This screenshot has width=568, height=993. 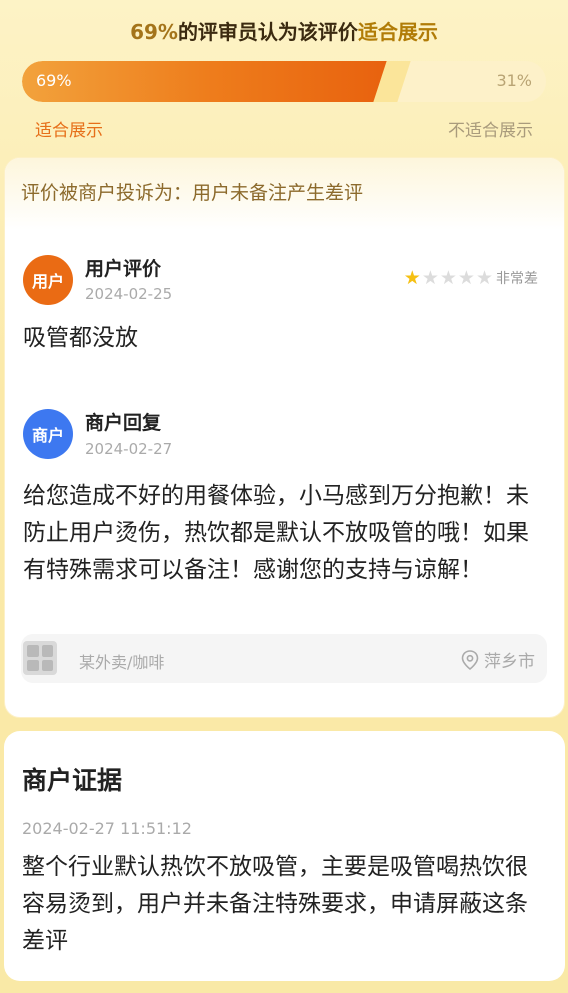 What do you see at coordinates (122, 662) in the screenshot?
I see `shop-name: 某外卖/咖啡` at bounding box center [122, 662].